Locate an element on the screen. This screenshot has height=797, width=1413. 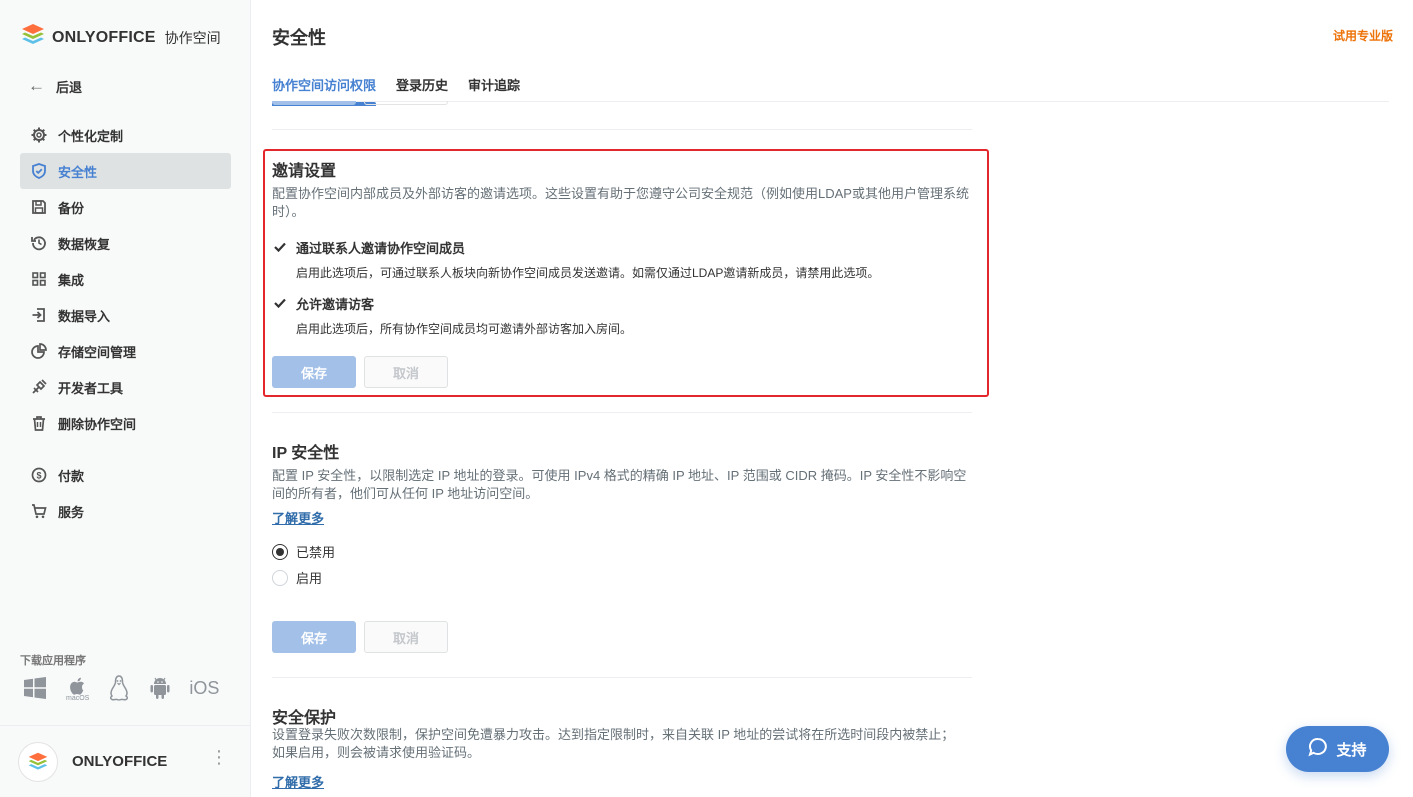
try-pro-link: 试用专业版 is located at coordinates (1363, 35).